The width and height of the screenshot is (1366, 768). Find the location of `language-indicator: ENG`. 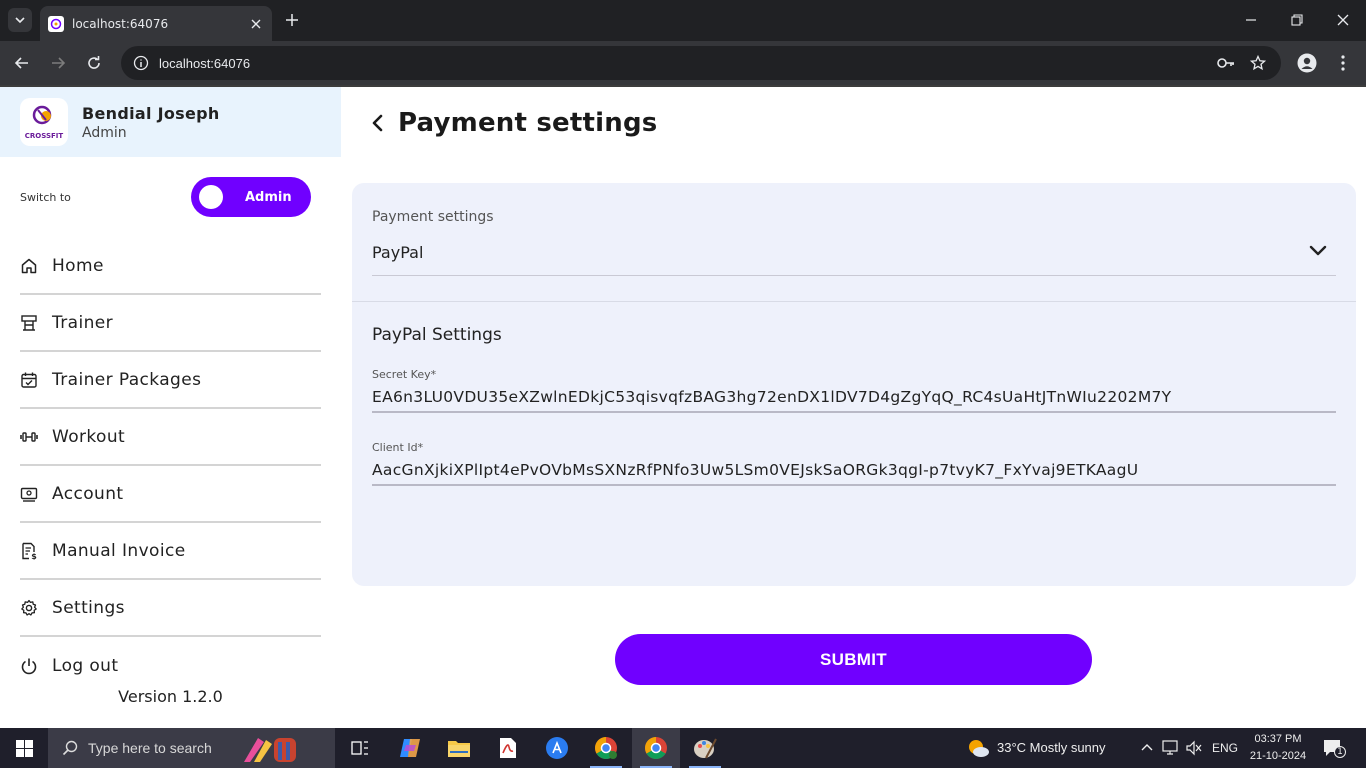

language-indicator: ENG is located at coordinates (1225, 748).